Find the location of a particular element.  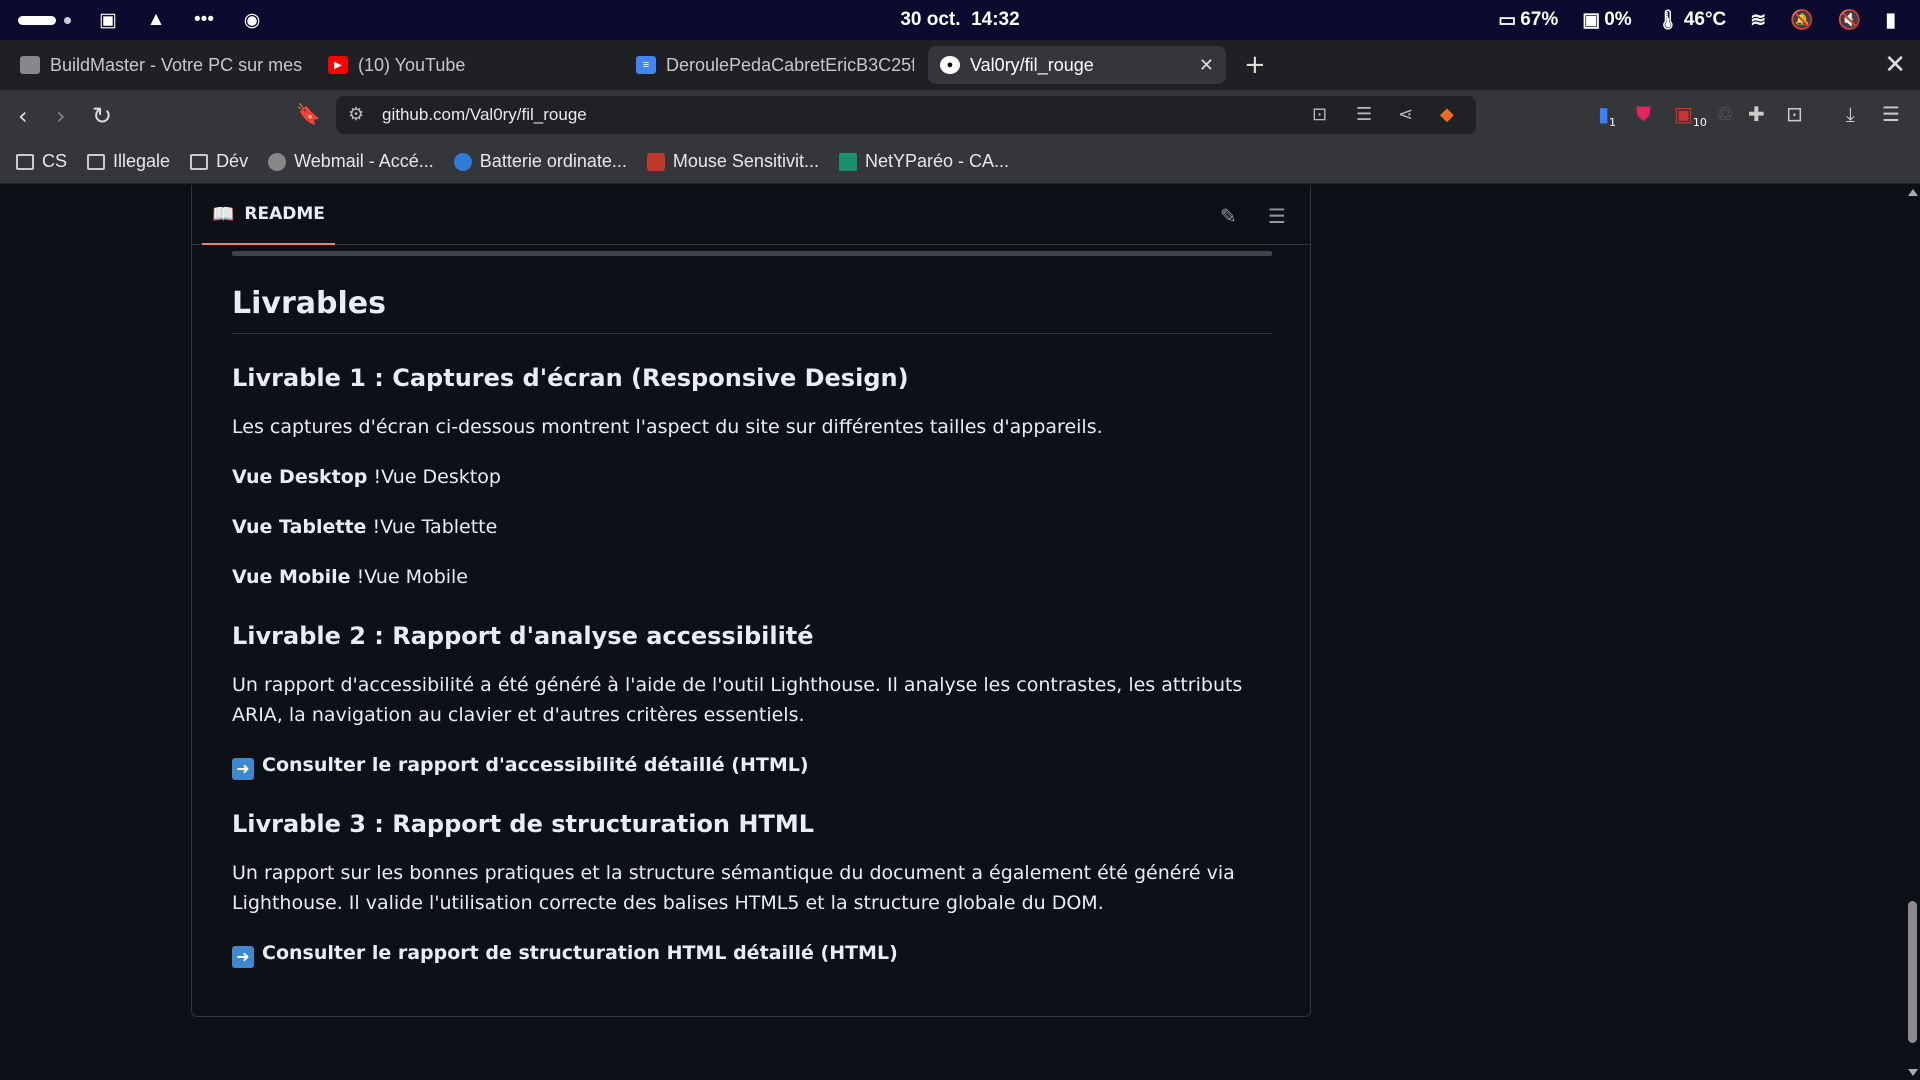

vue-tablette-image-alt: !Vue Tablette is located at coordinates (435, 527).